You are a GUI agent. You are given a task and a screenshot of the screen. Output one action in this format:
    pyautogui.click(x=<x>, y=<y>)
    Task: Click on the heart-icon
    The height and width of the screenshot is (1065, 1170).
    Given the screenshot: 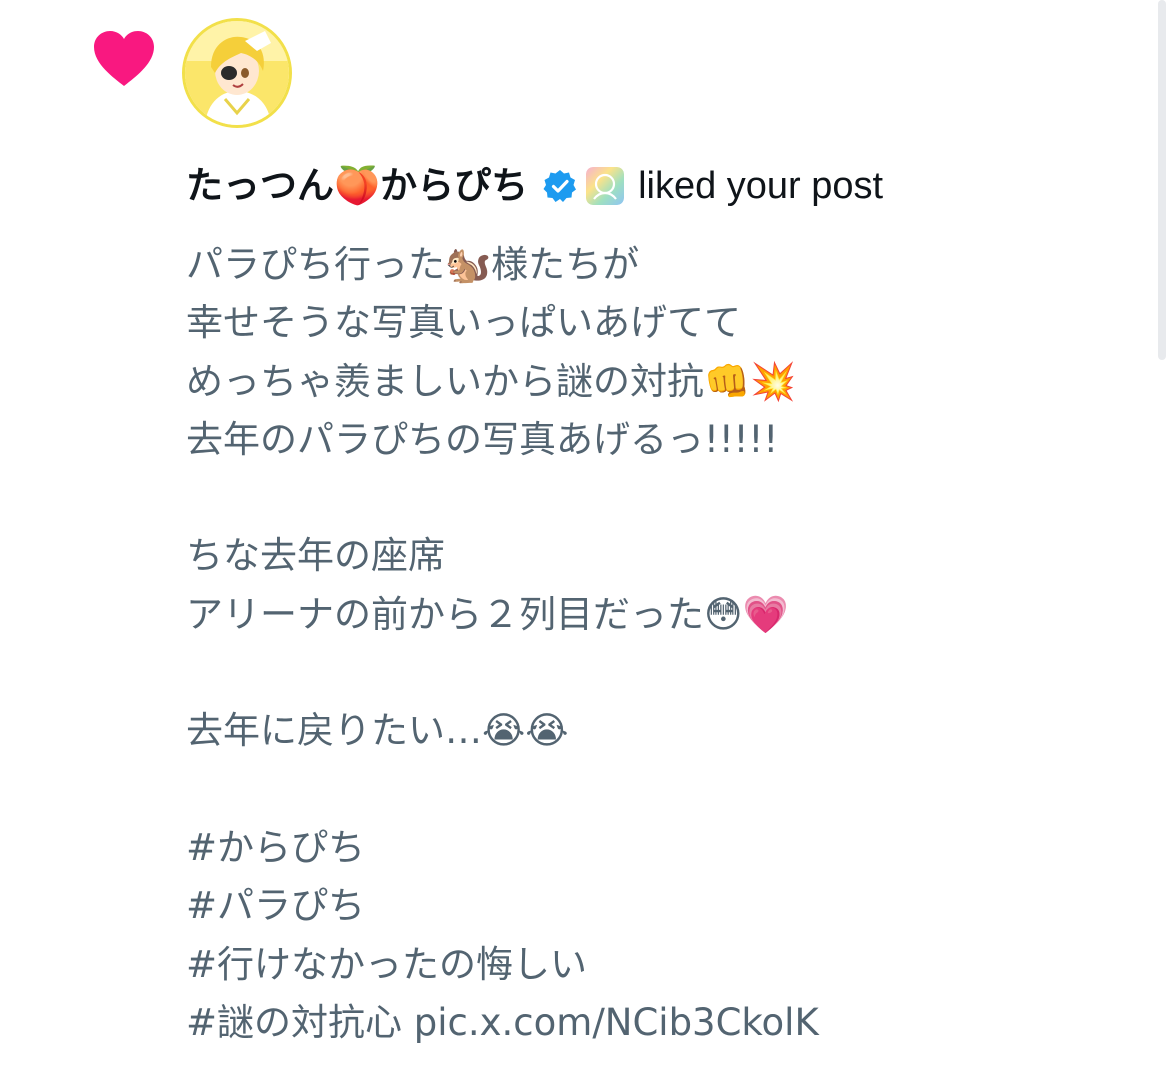 What is the action you would take?
    pyautogui.click(x=124, y=58)
    